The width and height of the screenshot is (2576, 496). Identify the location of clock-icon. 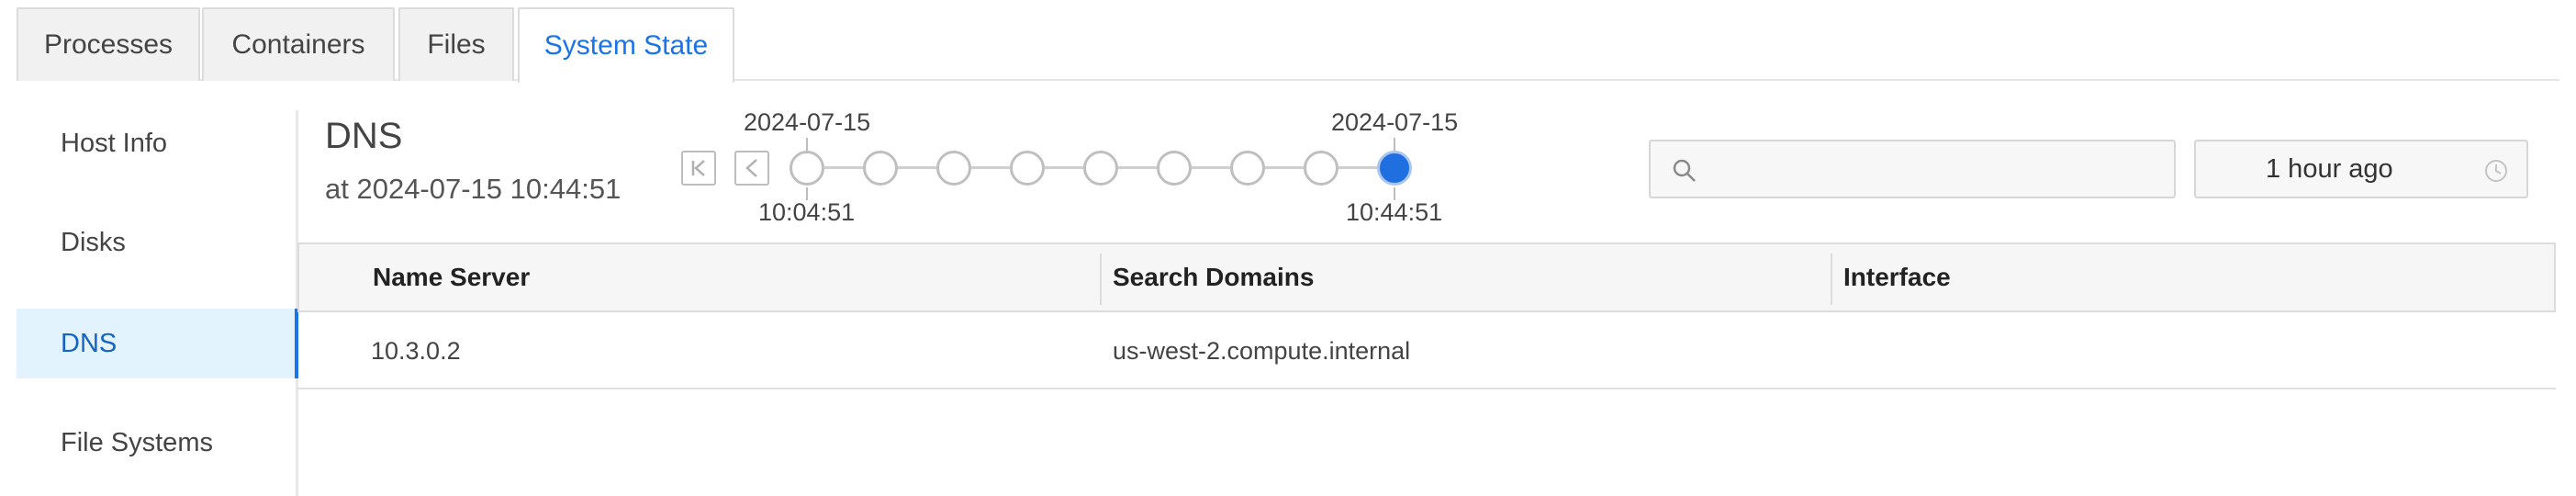
(2496, 171).